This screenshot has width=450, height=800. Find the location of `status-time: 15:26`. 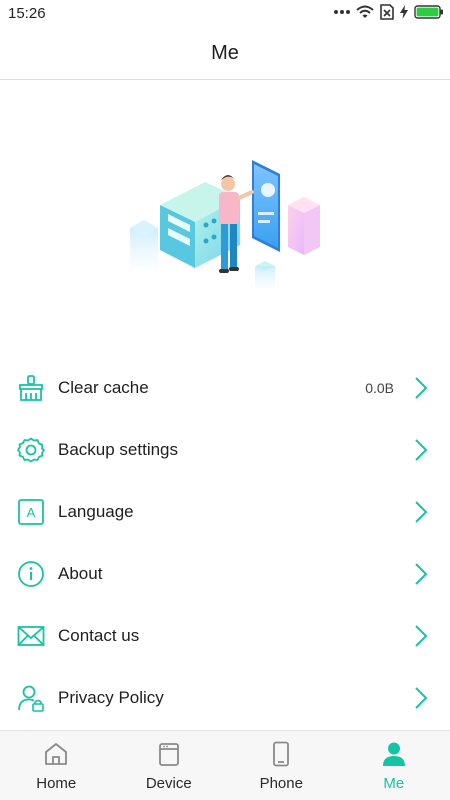

status-time: 15:26 is located at coordinates (27, 13).